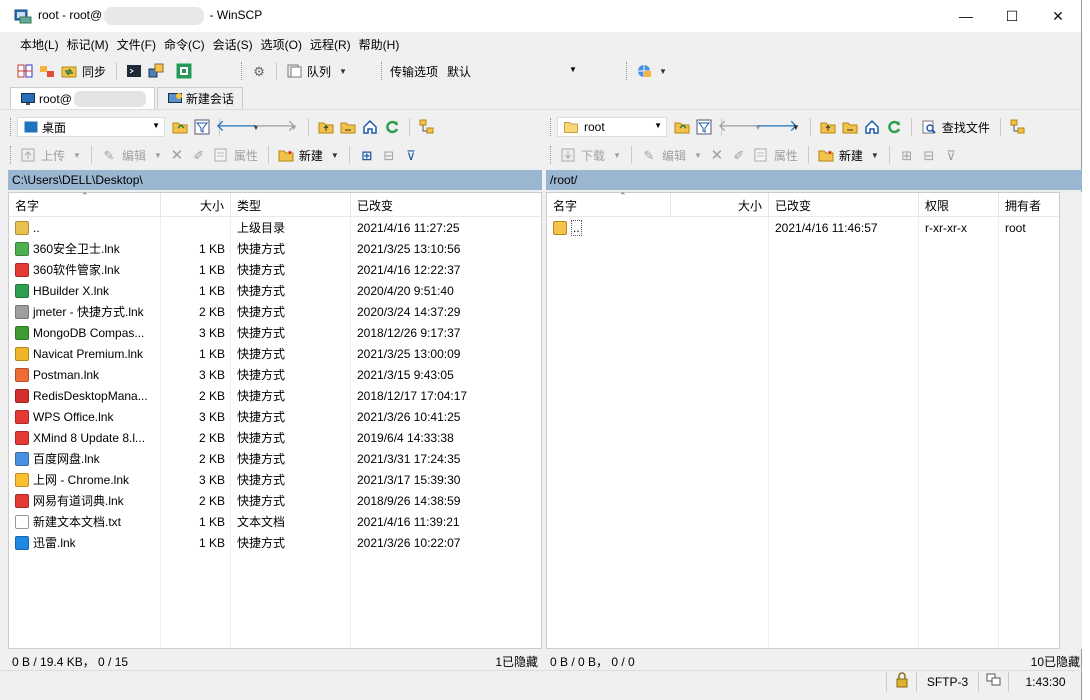 The image size is (1090, 700). I want to click on table-row: HBuilder X.lnk 1 KB 快捷方式 2020/4/20 9:51:40, so click(275, 290).